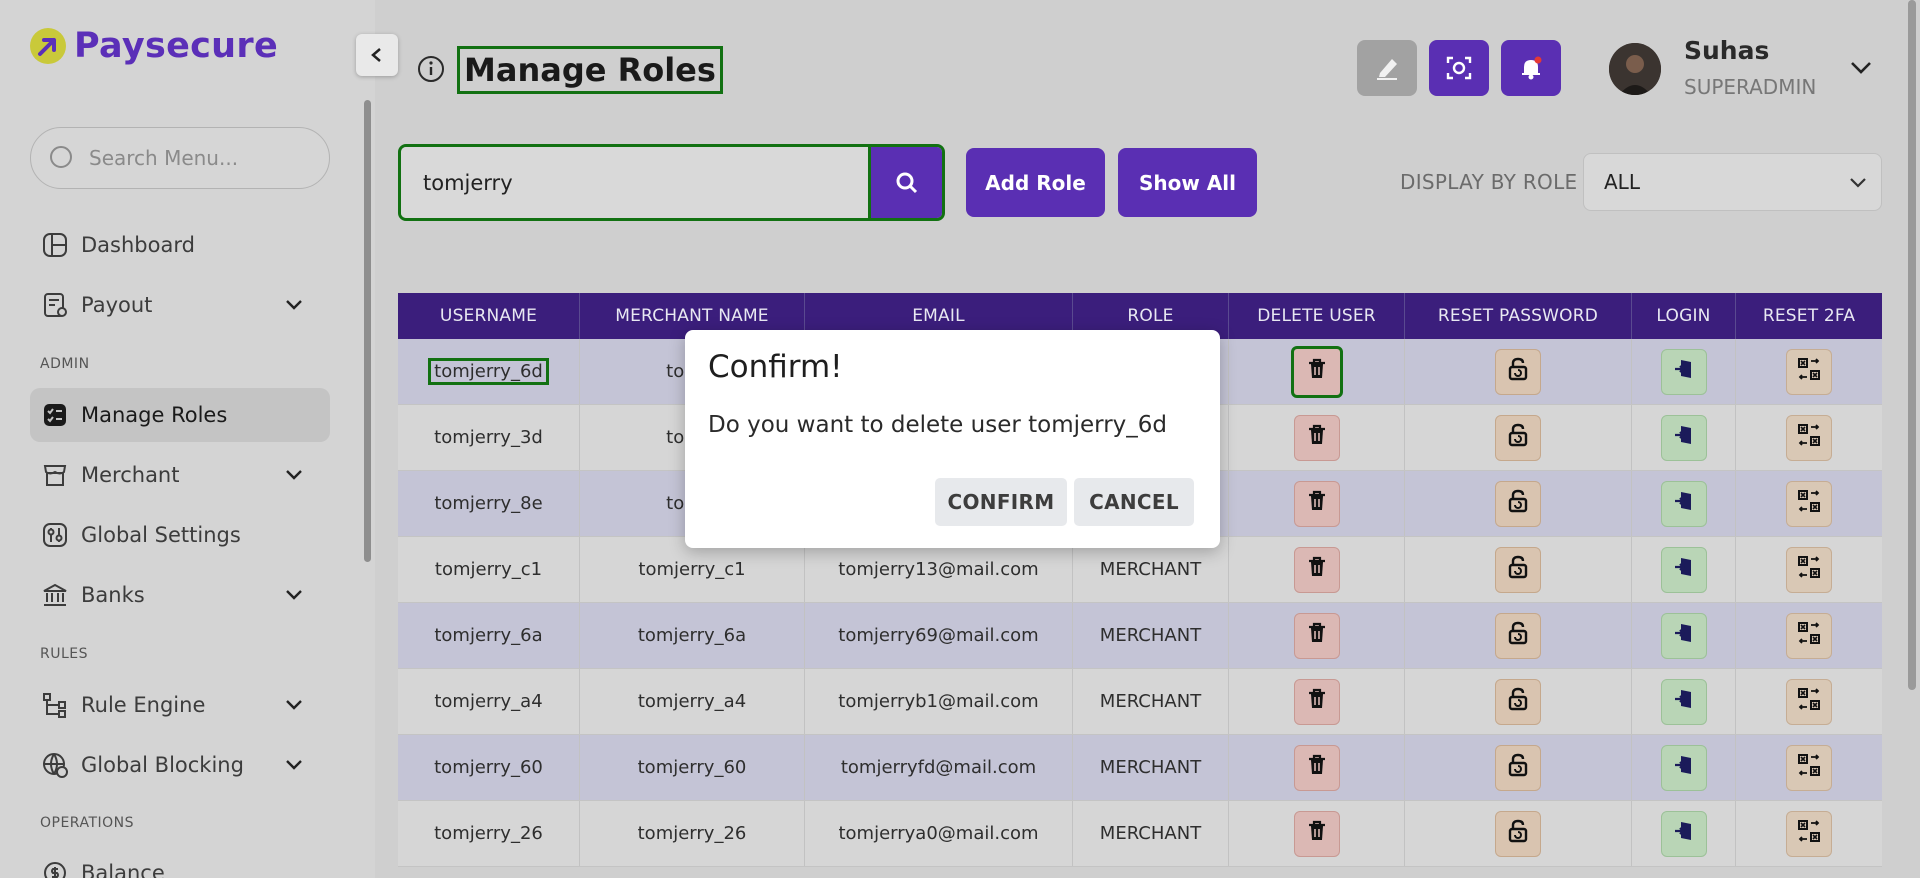 Image resolution: width=1920 pixels, height=878 pixels. I want to click on search-button, so click(905, 182).